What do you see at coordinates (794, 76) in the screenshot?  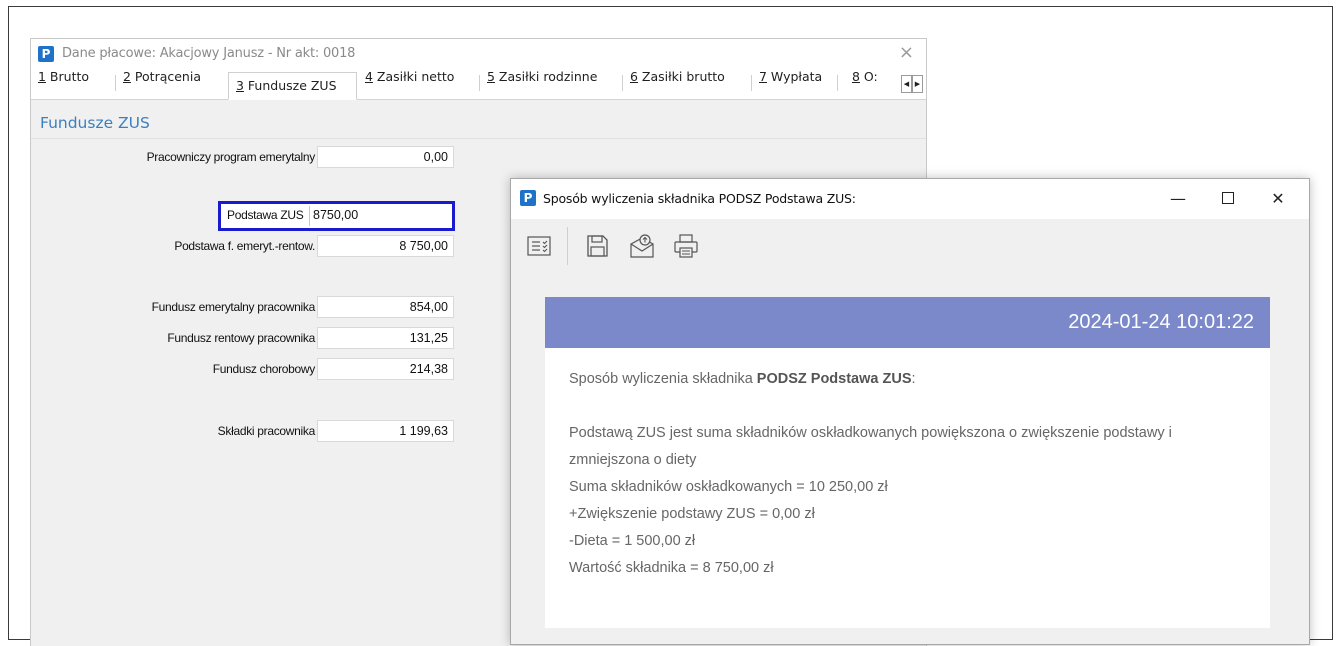 I see `tab-label: Wypłata` at bounding box center [794, 76].